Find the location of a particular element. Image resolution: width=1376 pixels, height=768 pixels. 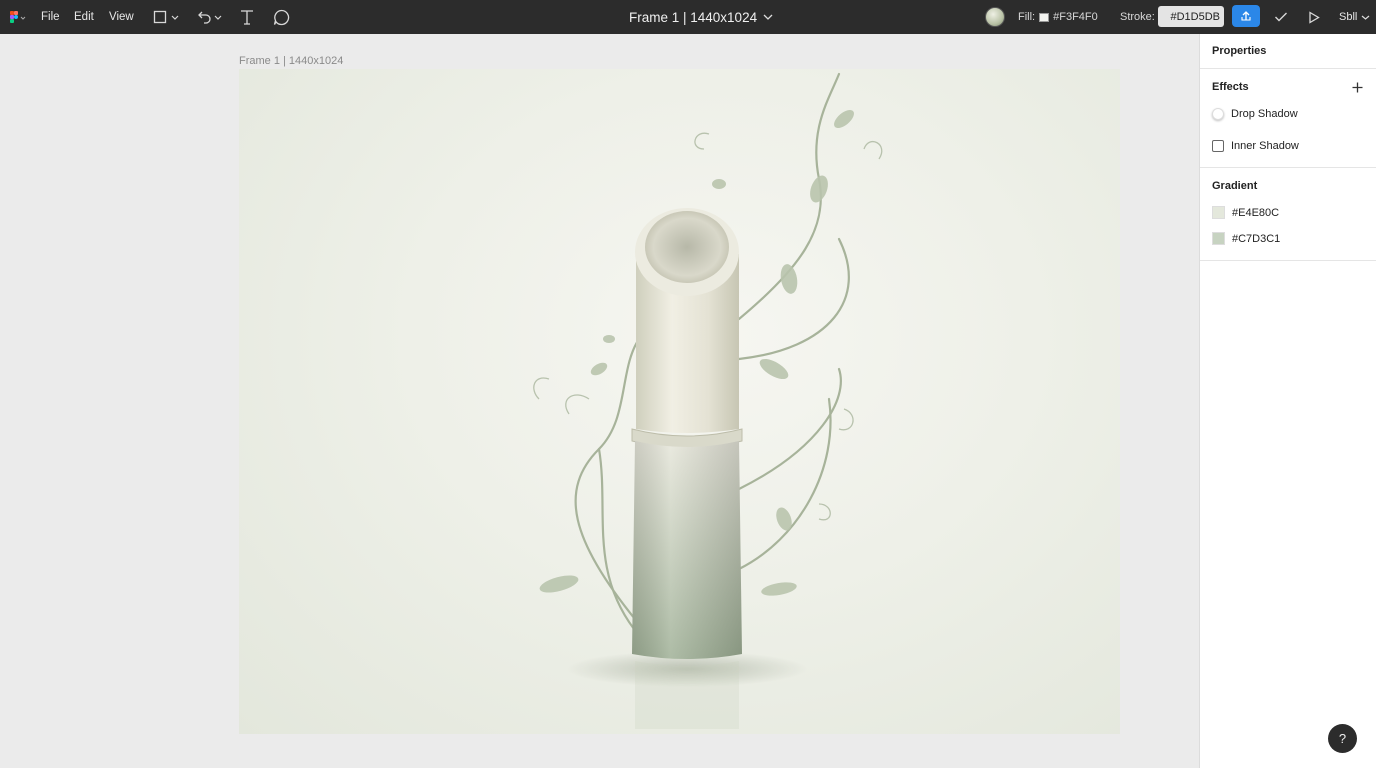

menu-view: View is located at coordinates (121, 17).